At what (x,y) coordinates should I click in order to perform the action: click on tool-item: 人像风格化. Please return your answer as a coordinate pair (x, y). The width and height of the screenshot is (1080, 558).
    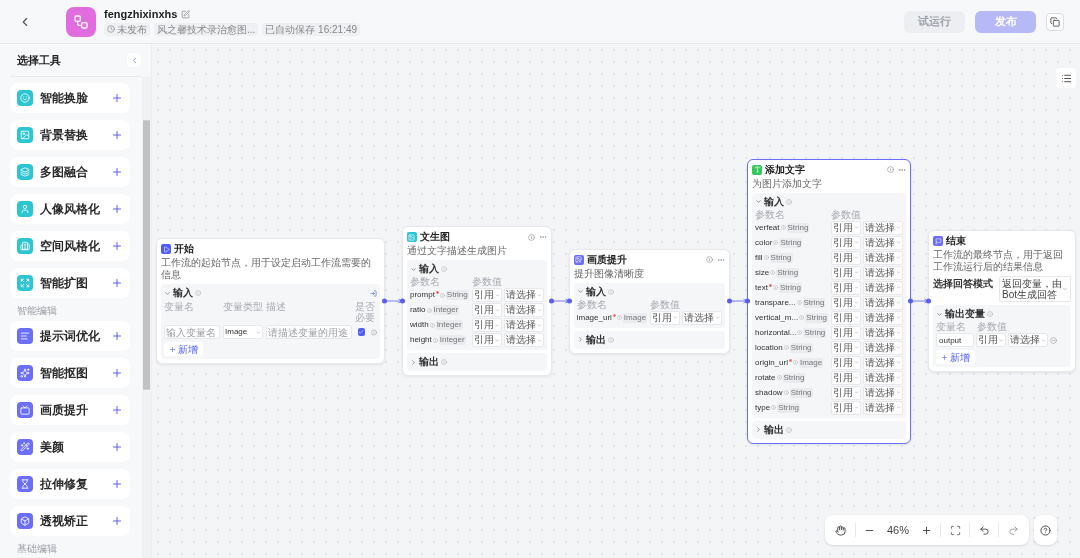
    Looking at the image, I should click on (70, 209).